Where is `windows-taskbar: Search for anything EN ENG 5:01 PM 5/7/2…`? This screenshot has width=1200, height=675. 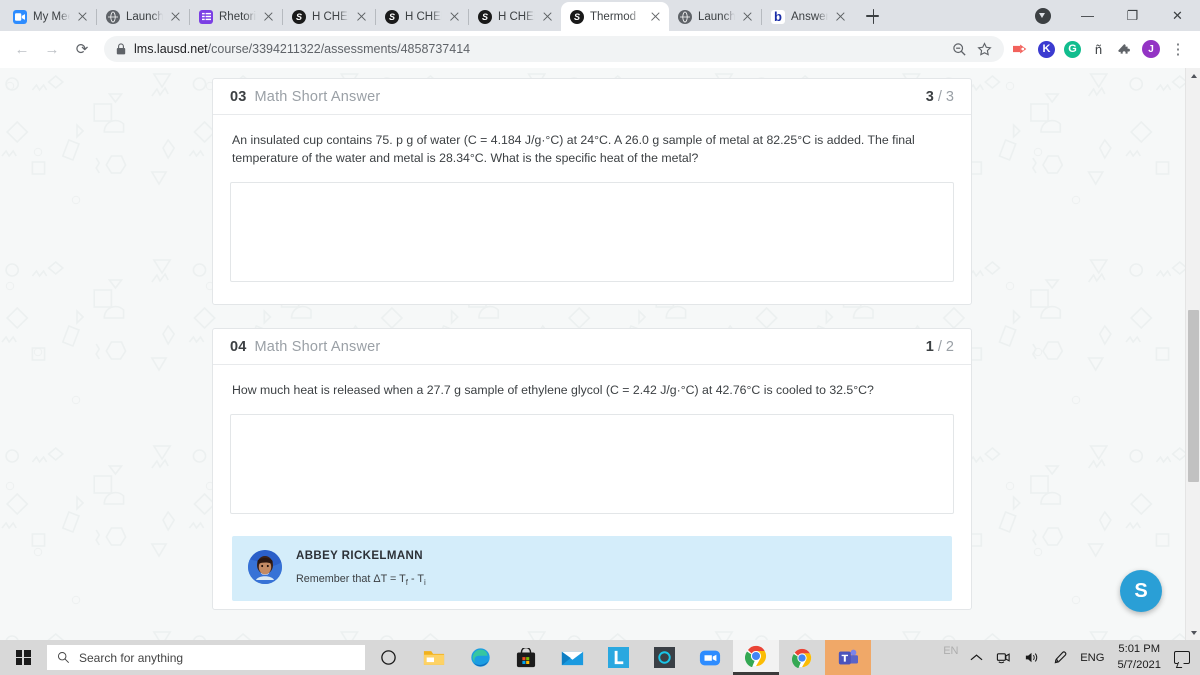
windows-taskbar: Search for anything EN ENG 5:01 PM 5/7/2… is located at coordinates (600, 657).